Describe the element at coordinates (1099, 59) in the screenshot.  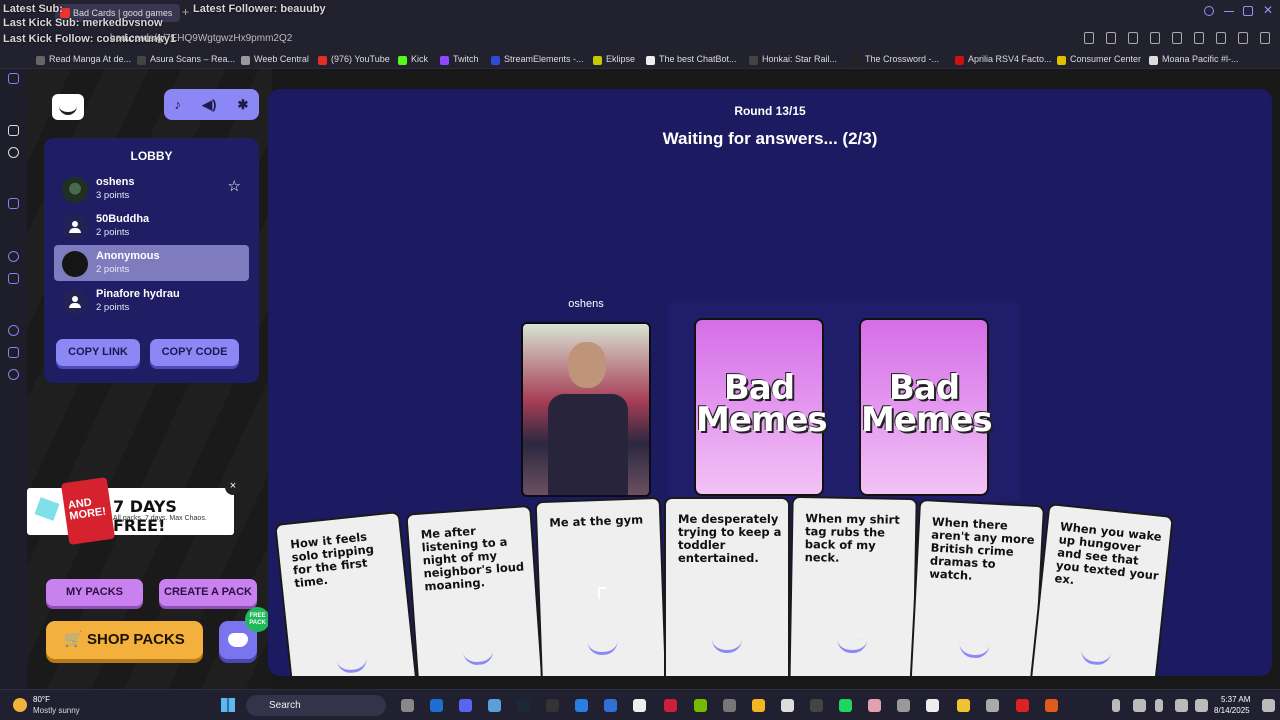
I see `bookmark-12: Consumer Center` at that location.